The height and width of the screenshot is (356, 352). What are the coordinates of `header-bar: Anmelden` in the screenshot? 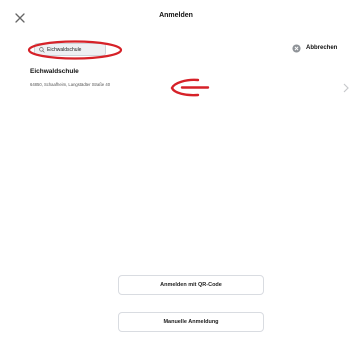 It's located at (176, 20).